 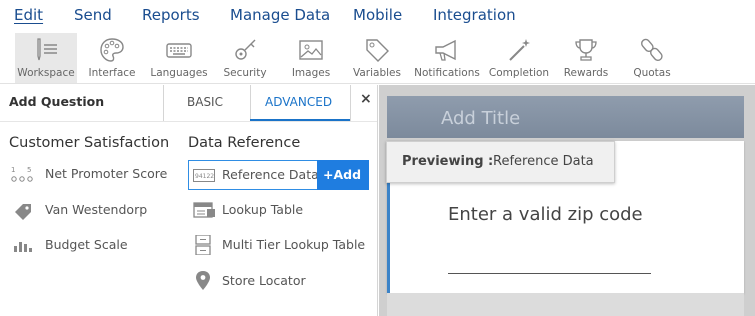 What do you see at coordinates (311, 50) in the screenshot?
I see `image-icon` at bounding box center [311, 50].